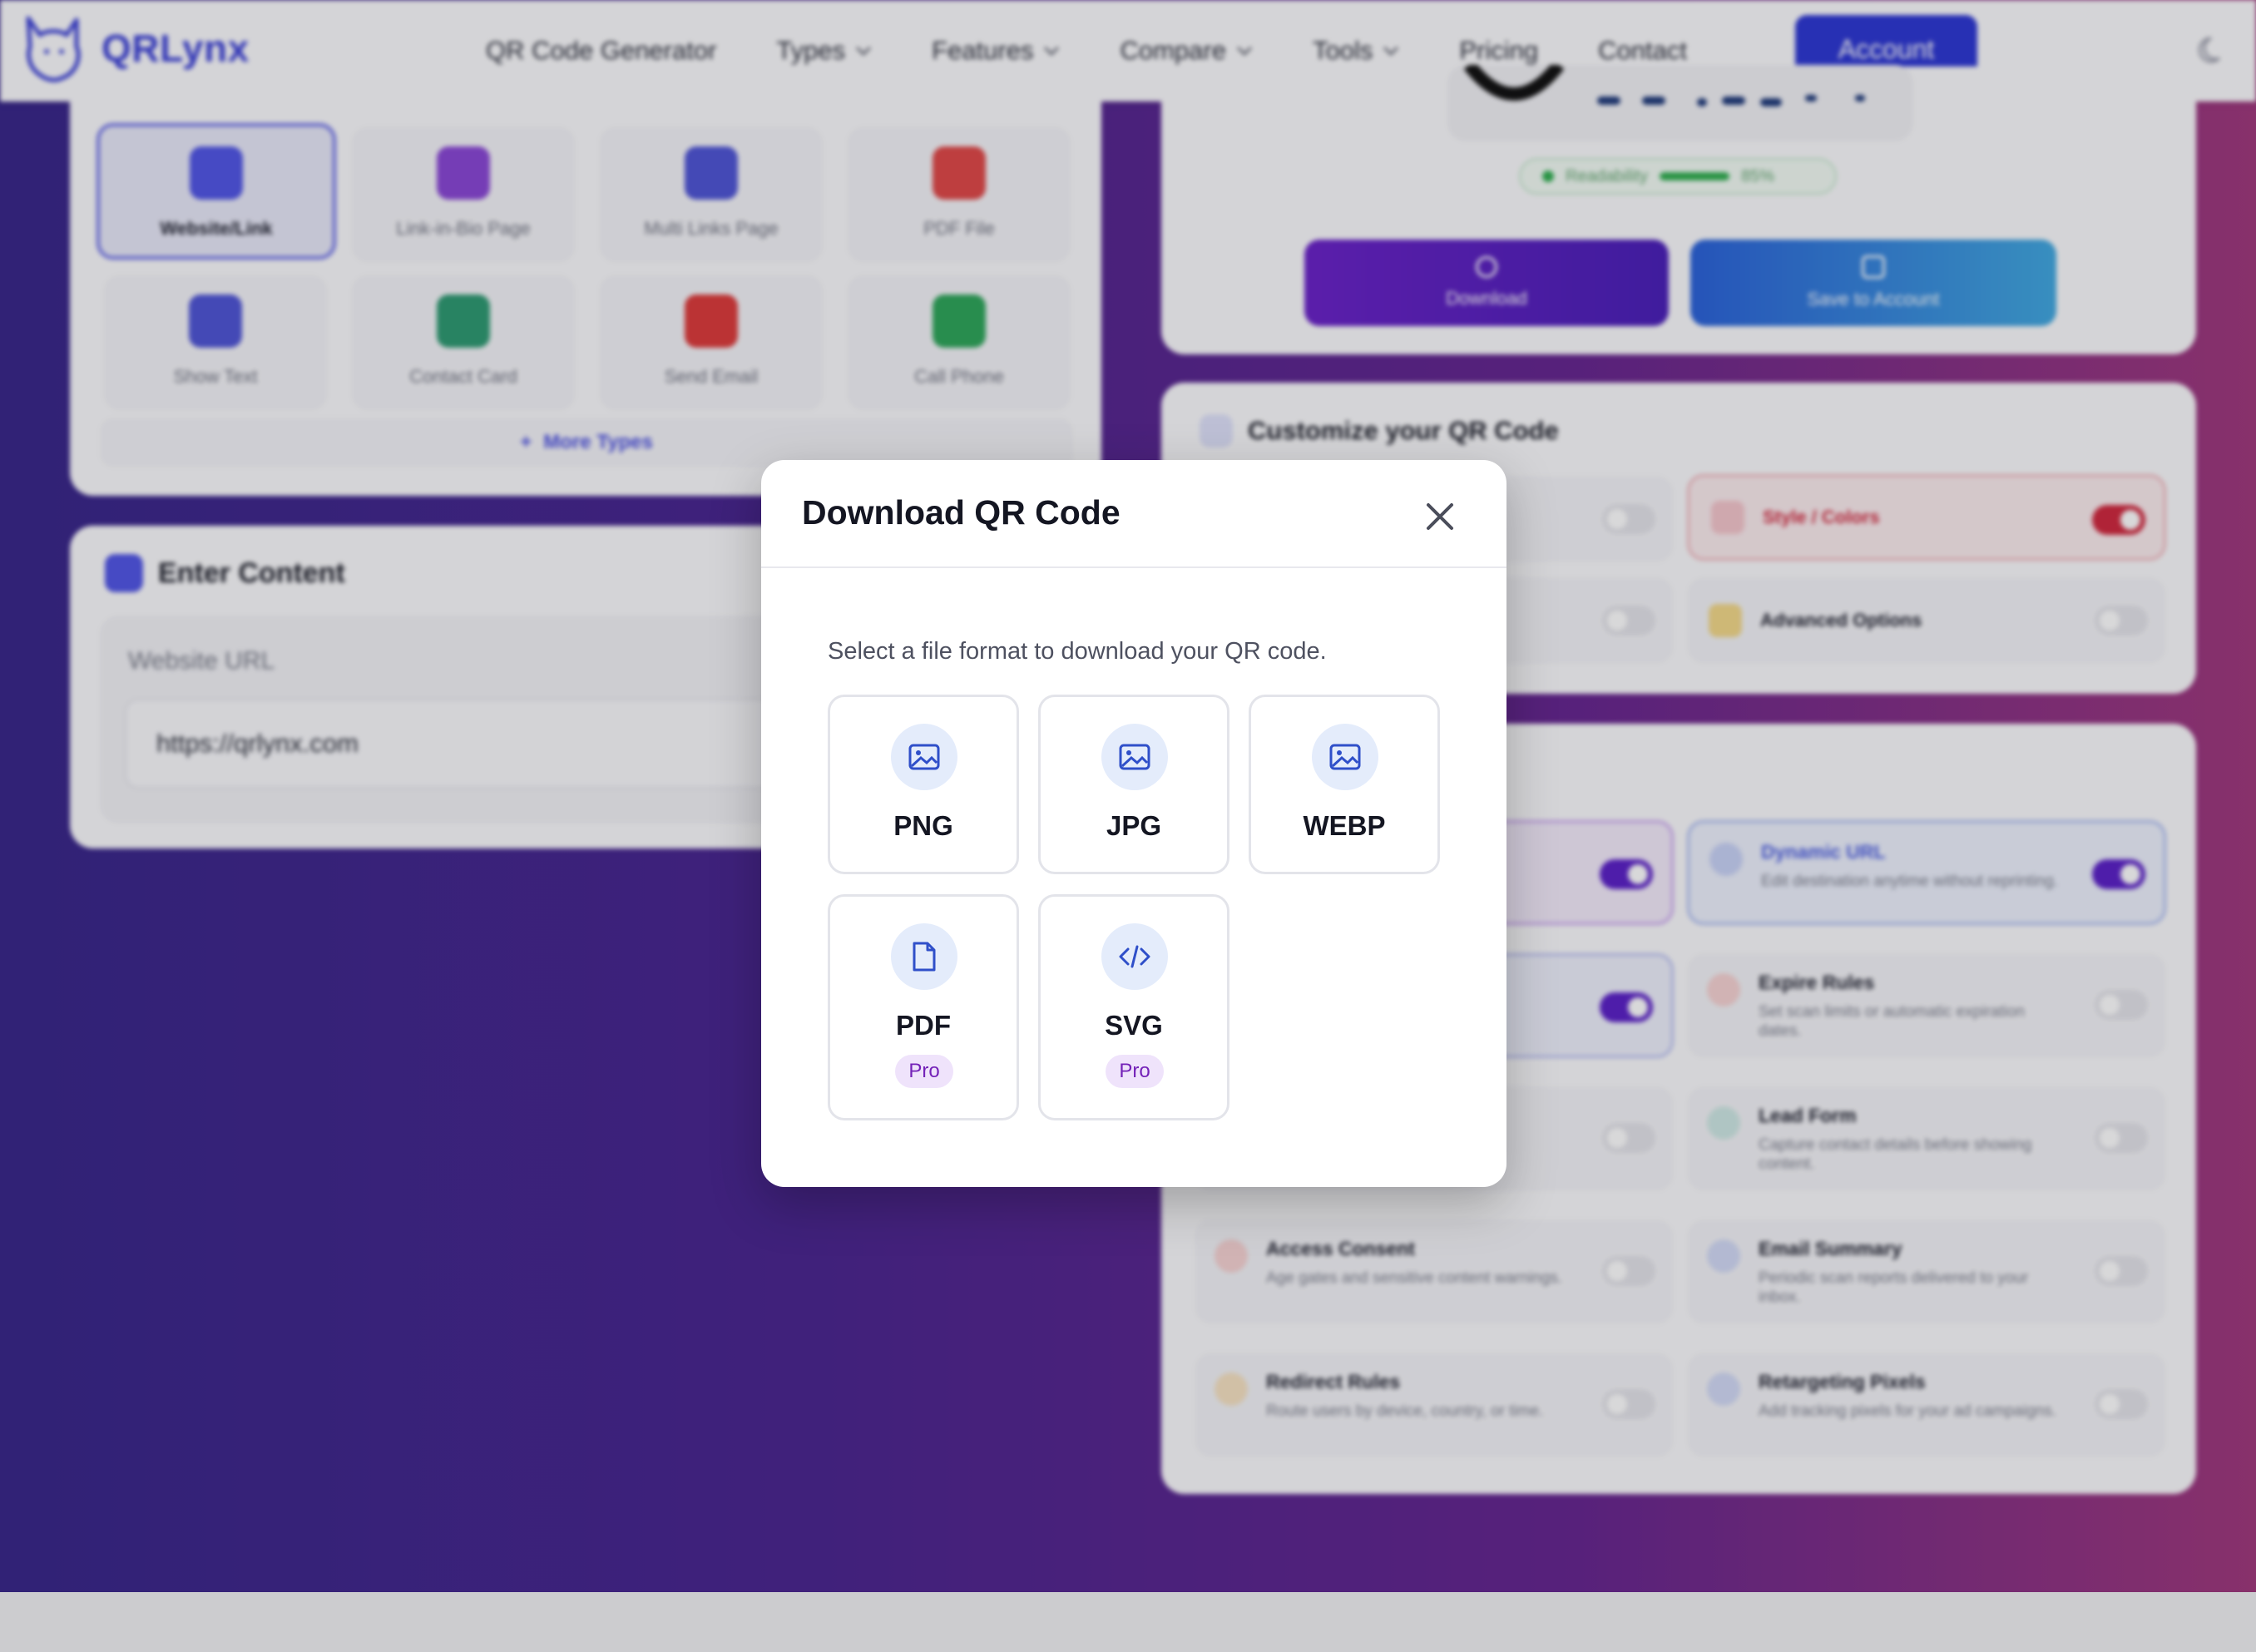  What do you see at coordinates (923, 1025) in the screenshot?
I see `format-name: PDF` at bounding box center [923, 1025].